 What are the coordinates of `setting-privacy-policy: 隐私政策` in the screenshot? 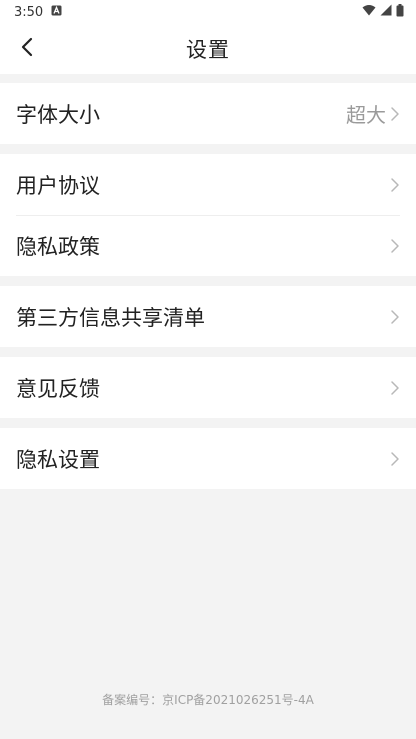 It's located at (208, 245).